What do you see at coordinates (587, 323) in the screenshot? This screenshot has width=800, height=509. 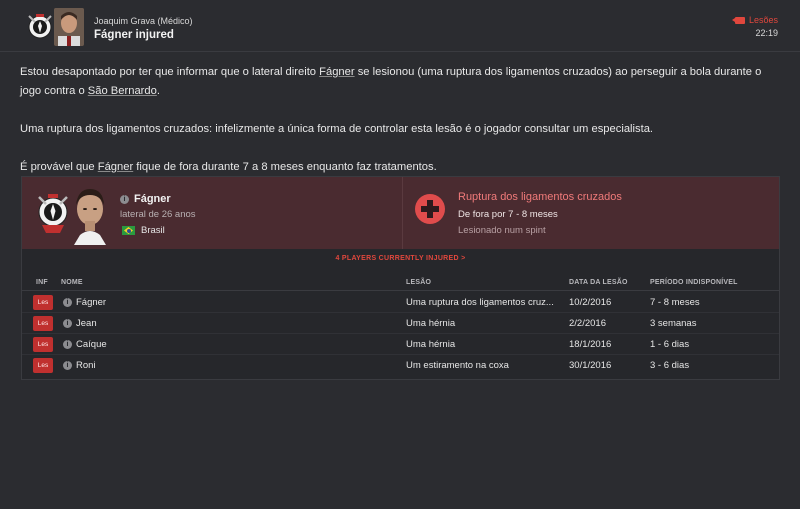 I see `date-cell: 2/2/2016` at bounding box center [587, 323].